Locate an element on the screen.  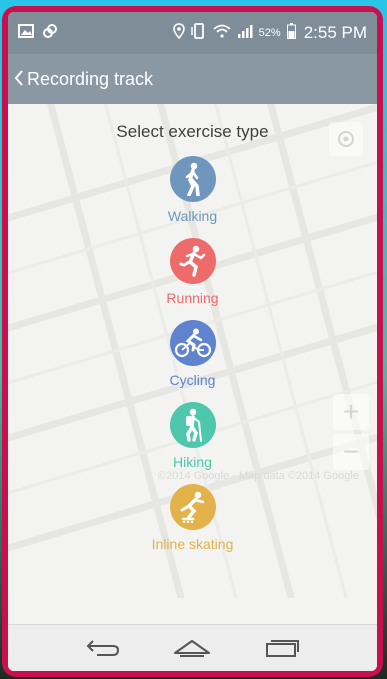
exercise-option-cycling: Cycling is located at coordinates (192, 354).